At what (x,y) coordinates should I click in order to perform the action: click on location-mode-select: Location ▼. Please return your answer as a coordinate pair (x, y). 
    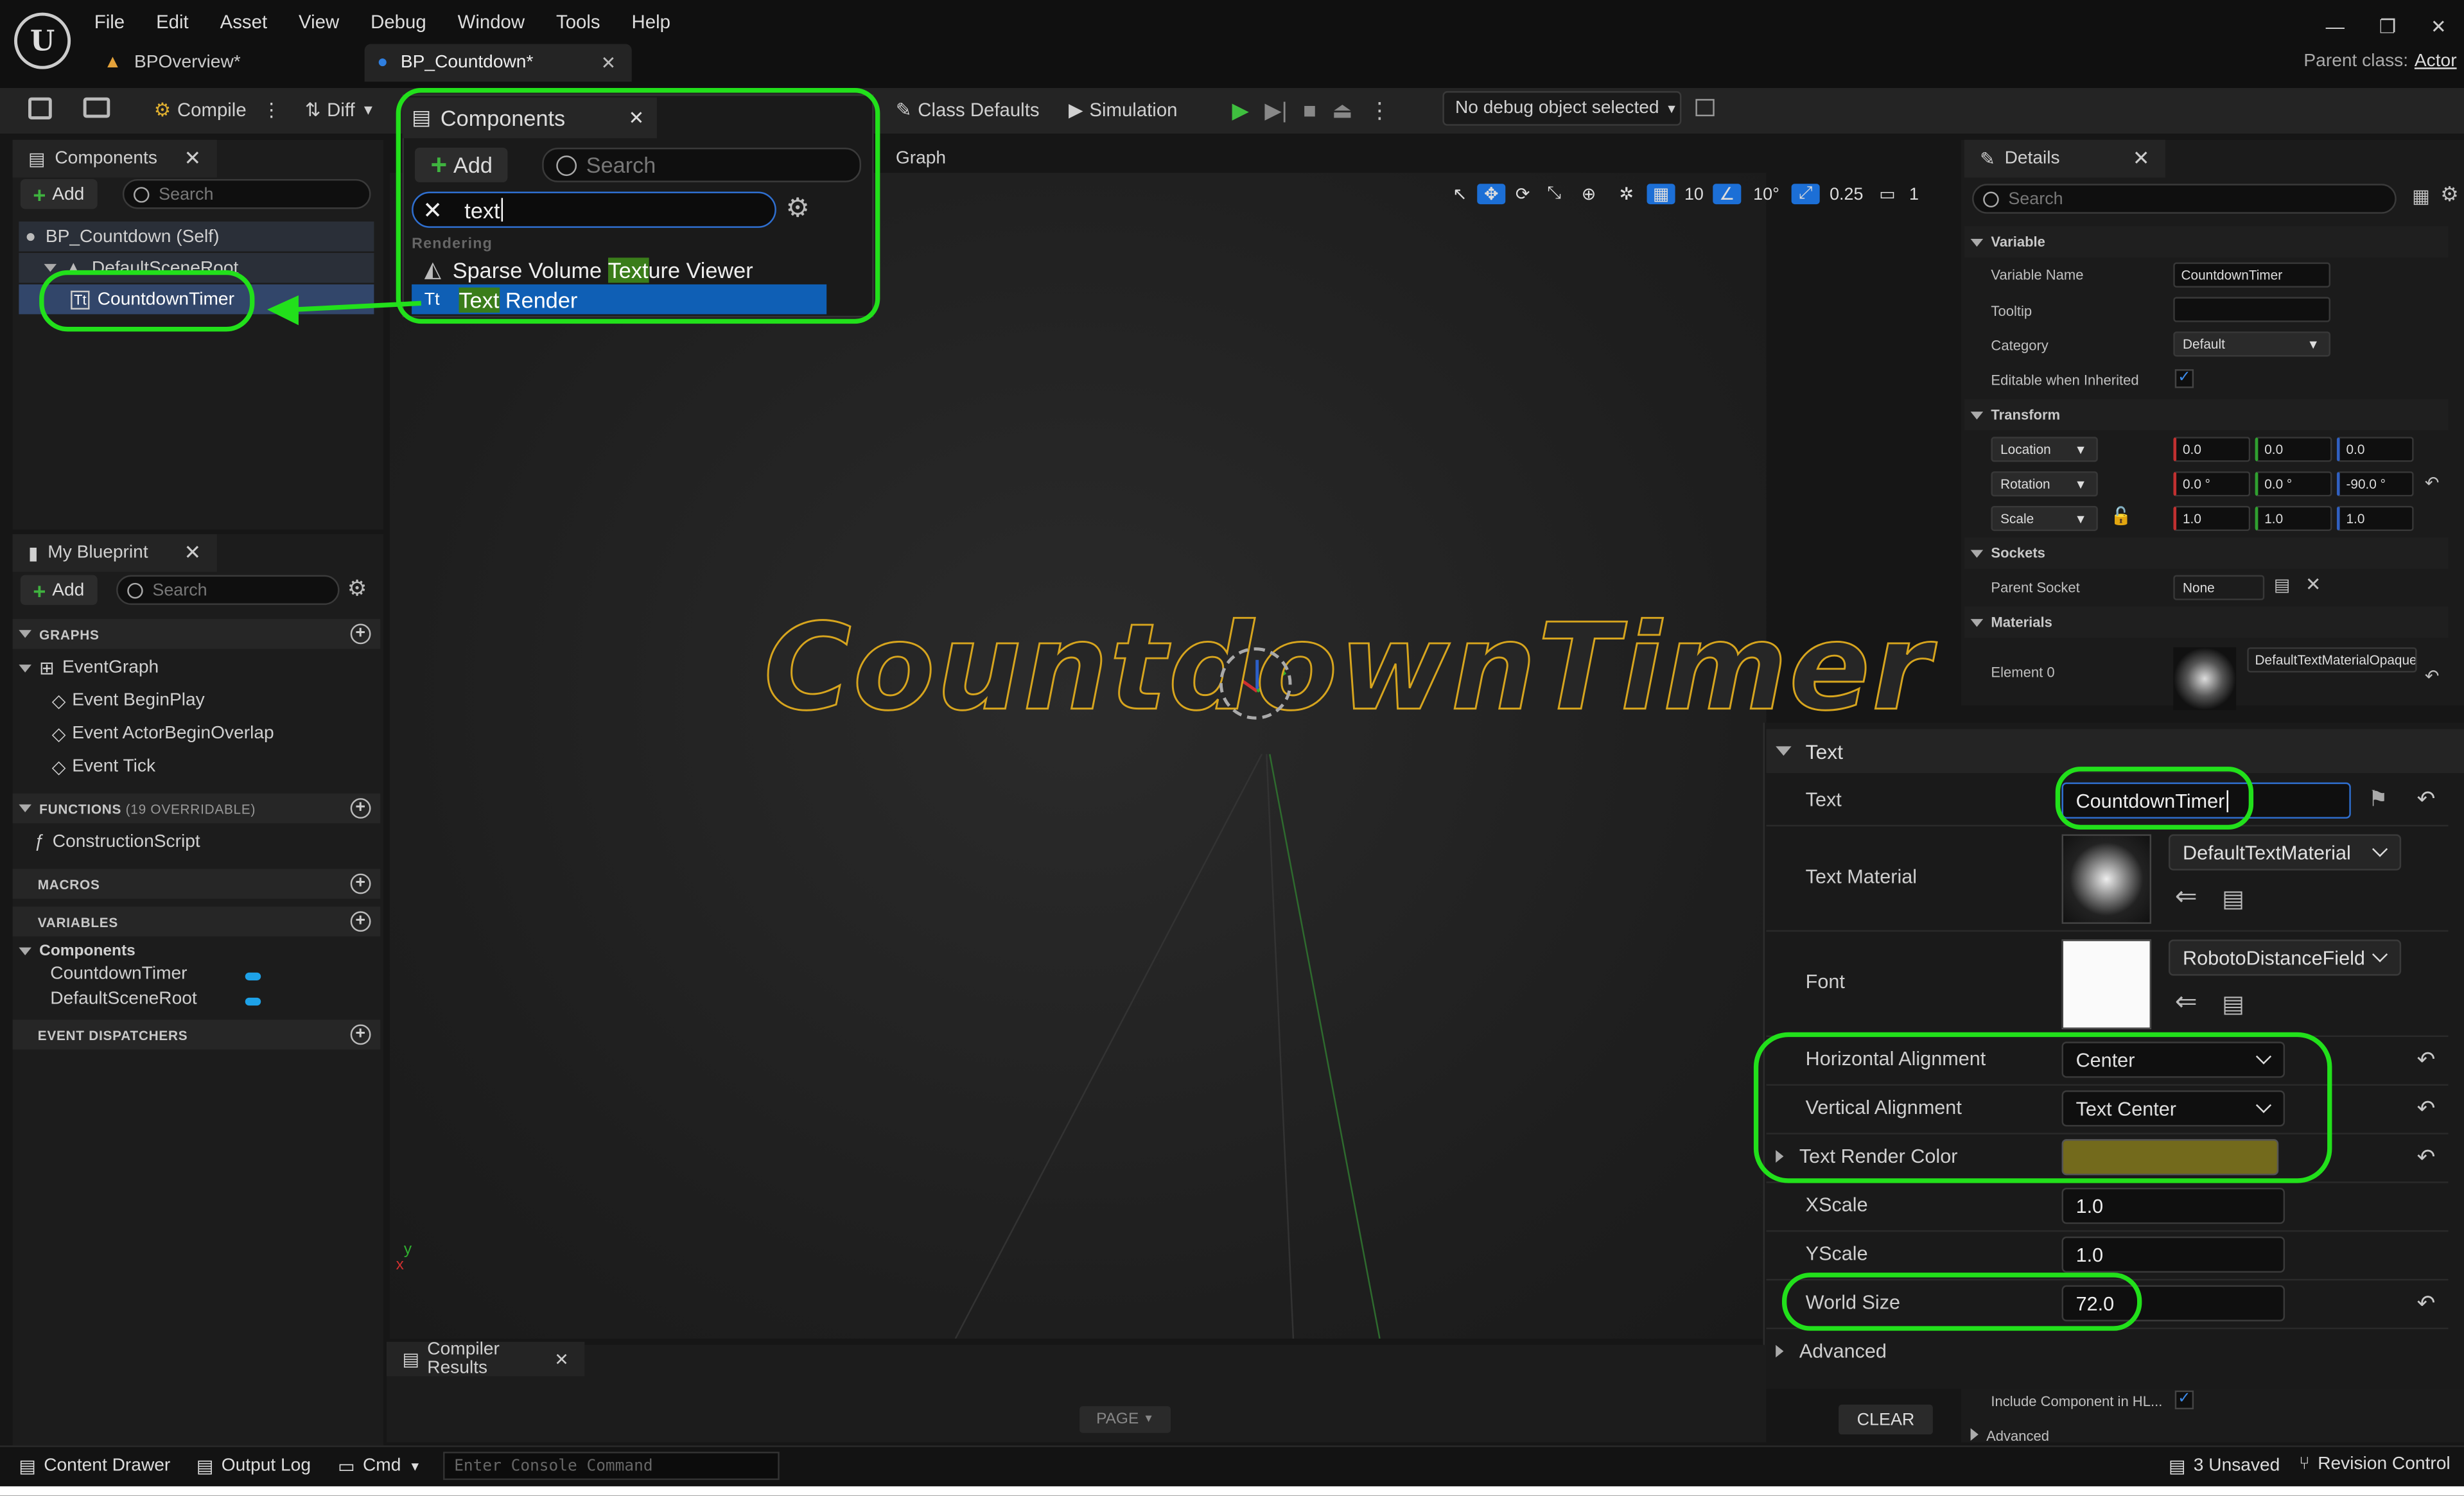
    Looking at the image, I should click on (2045, 449).